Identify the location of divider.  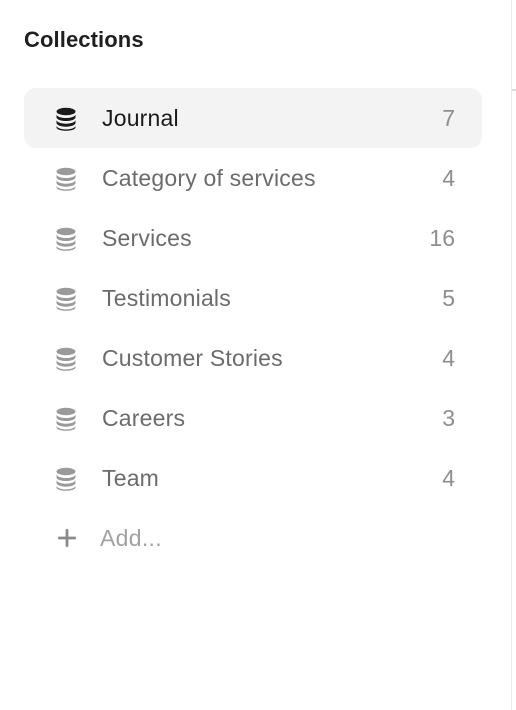
(514, 90).